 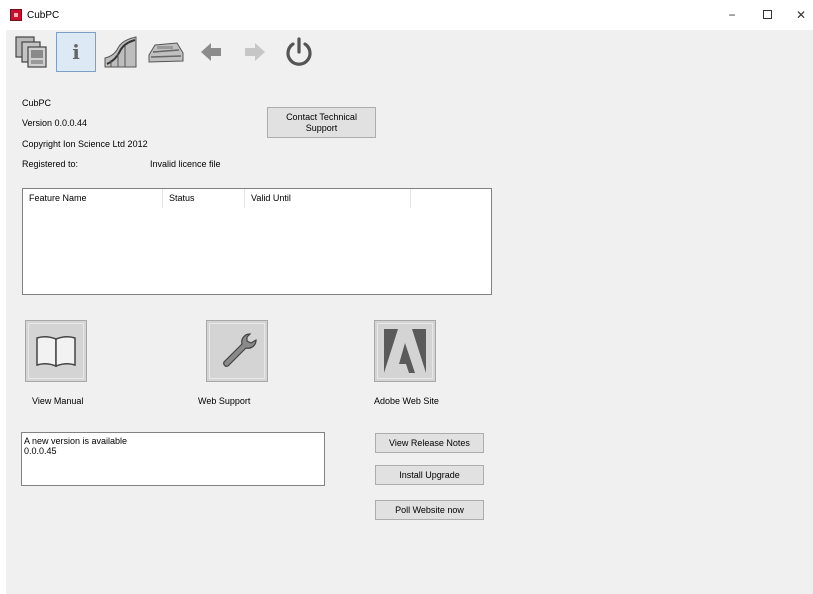 I want to click on close-icon: ✕, so click(x=801, y=15).